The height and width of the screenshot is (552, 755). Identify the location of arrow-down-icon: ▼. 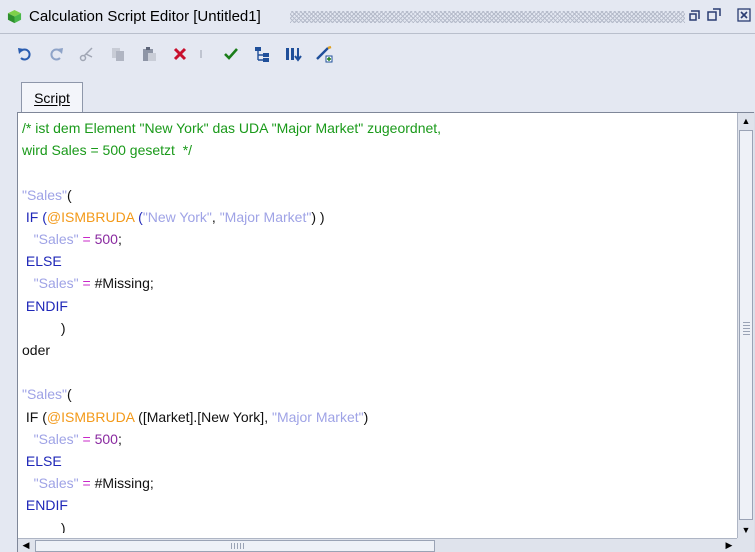
(746, 530).